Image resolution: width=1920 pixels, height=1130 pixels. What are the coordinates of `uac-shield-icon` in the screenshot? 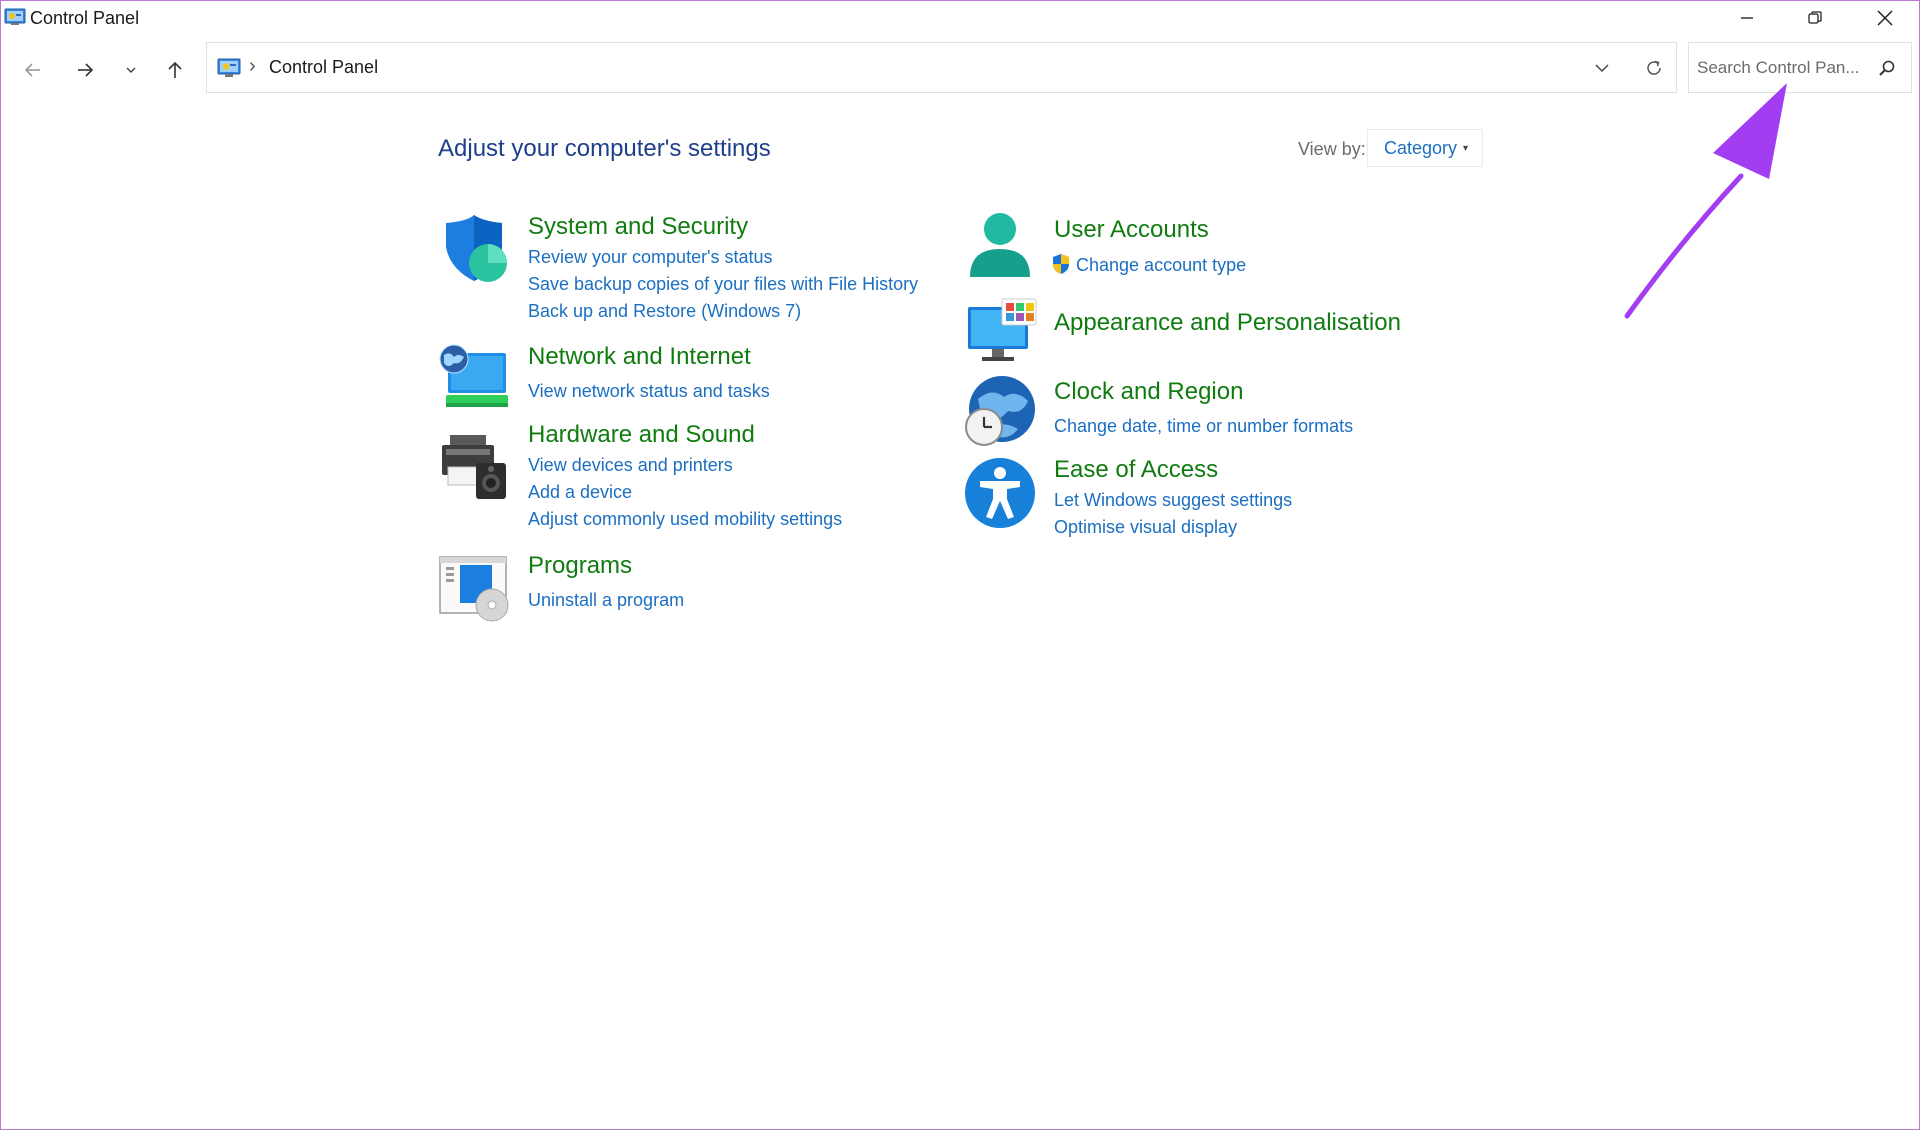 It's located at (1061, 264).